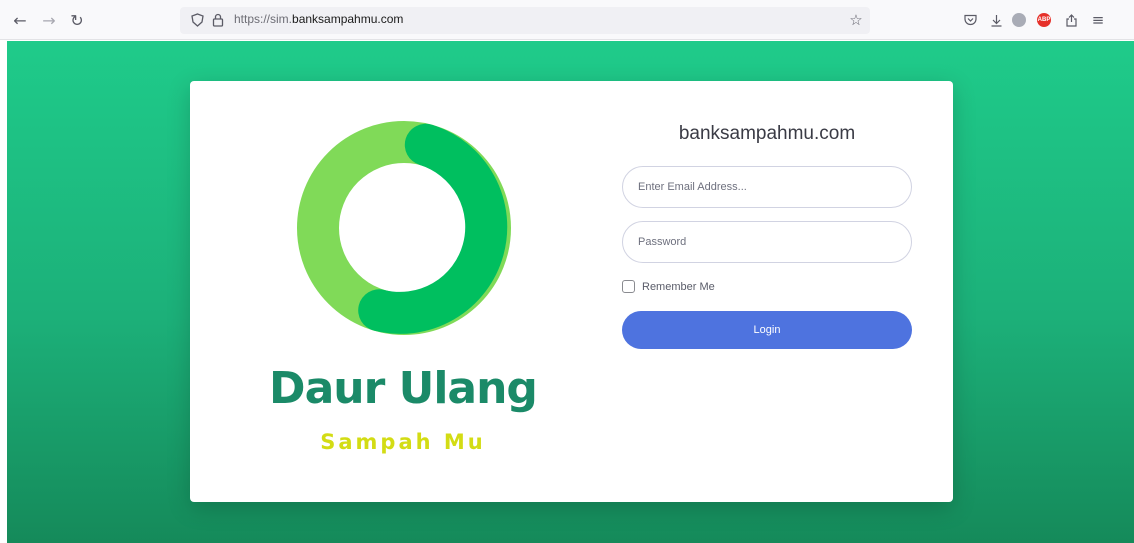  What do you see at coordinates (678, 287) in the screenshot?
I see `remember-me-label: Remember Me` at bounding box center [678, 287].